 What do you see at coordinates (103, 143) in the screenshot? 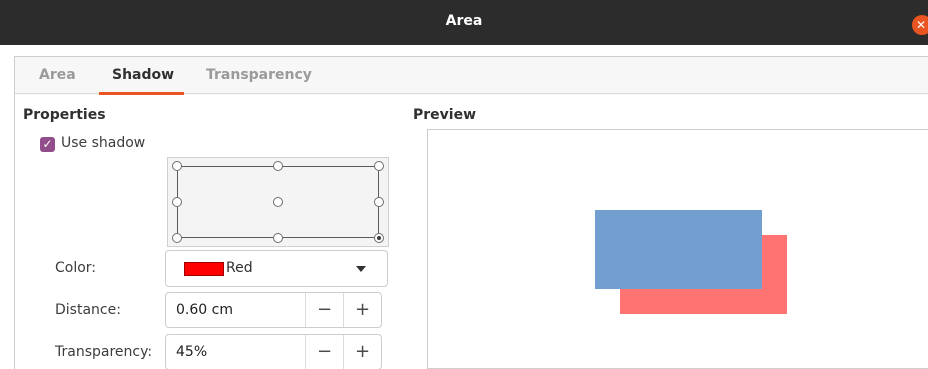
I see `use-shadow-label: Use shadow` at bounding box center [103, 143].